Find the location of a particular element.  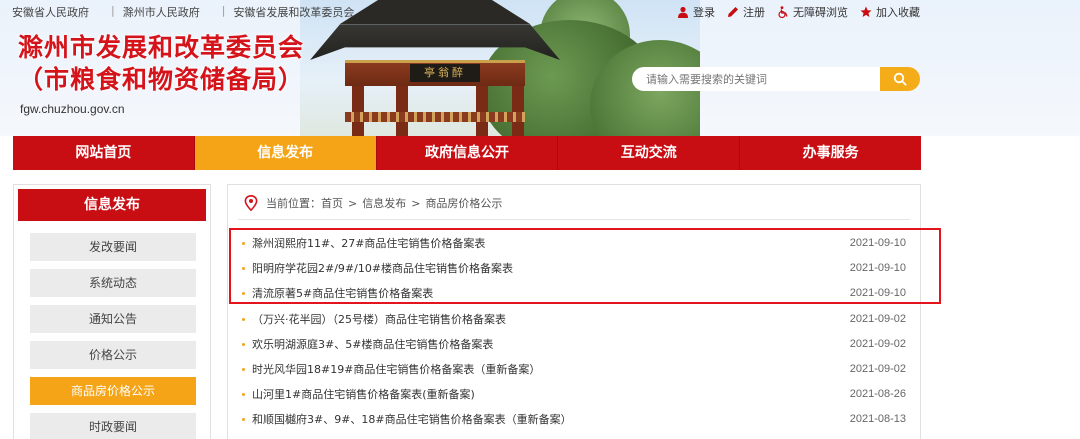

list-item-title: 和顺国樾府3#、9#、18#商品住宅销售价格备案表（重新备案） is located at coordinates (412, 419).